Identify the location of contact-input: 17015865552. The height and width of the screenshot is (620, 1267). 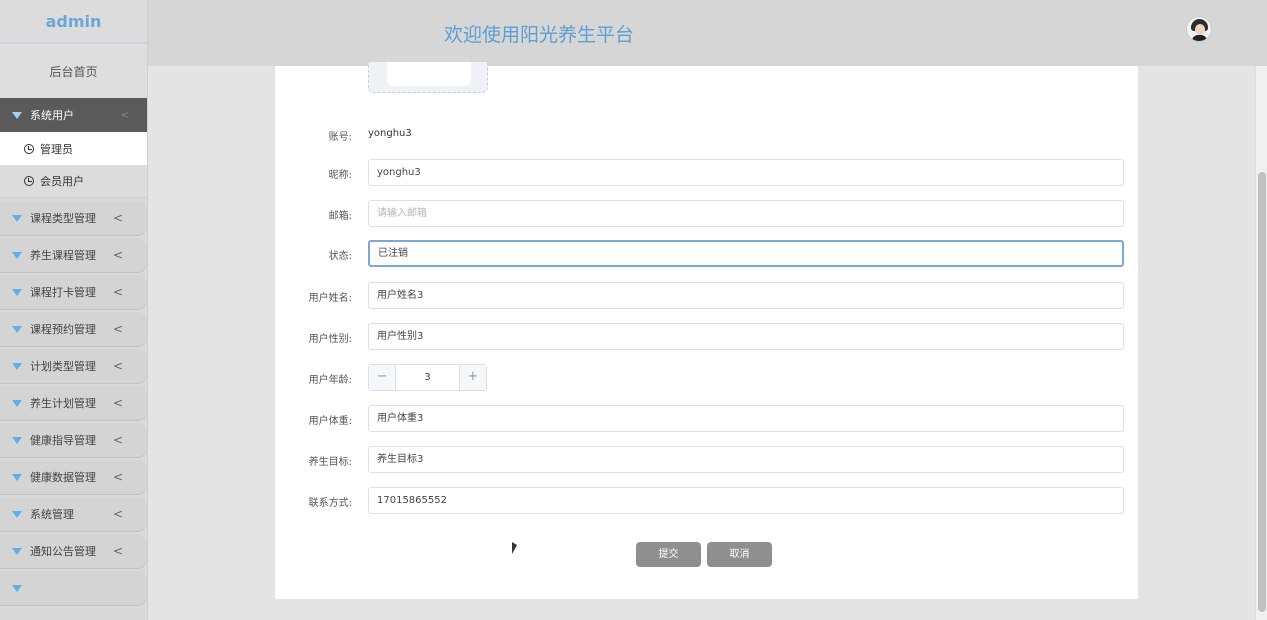
(746, 500).